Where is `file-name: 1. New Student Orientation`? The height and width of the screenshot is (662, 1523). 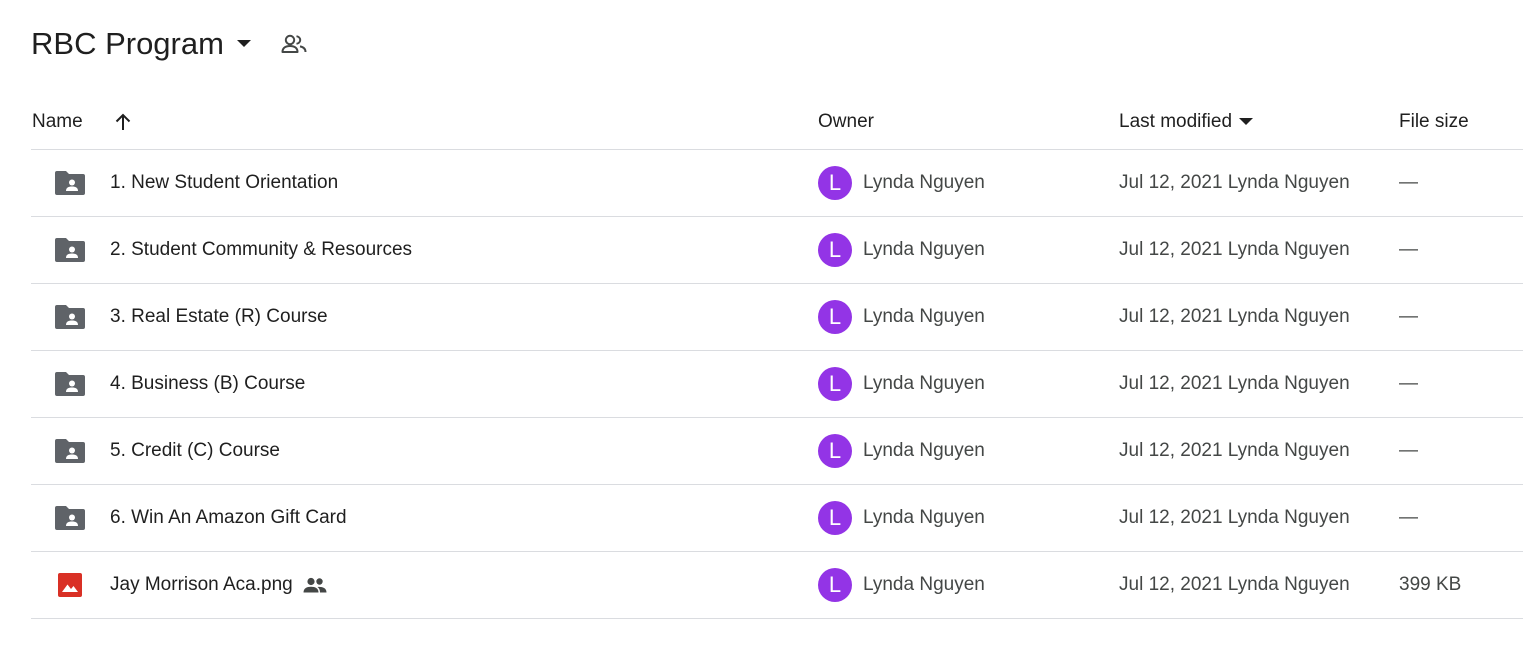 file-name: 1. New Student Orientation is located at coordinates (224, 183).